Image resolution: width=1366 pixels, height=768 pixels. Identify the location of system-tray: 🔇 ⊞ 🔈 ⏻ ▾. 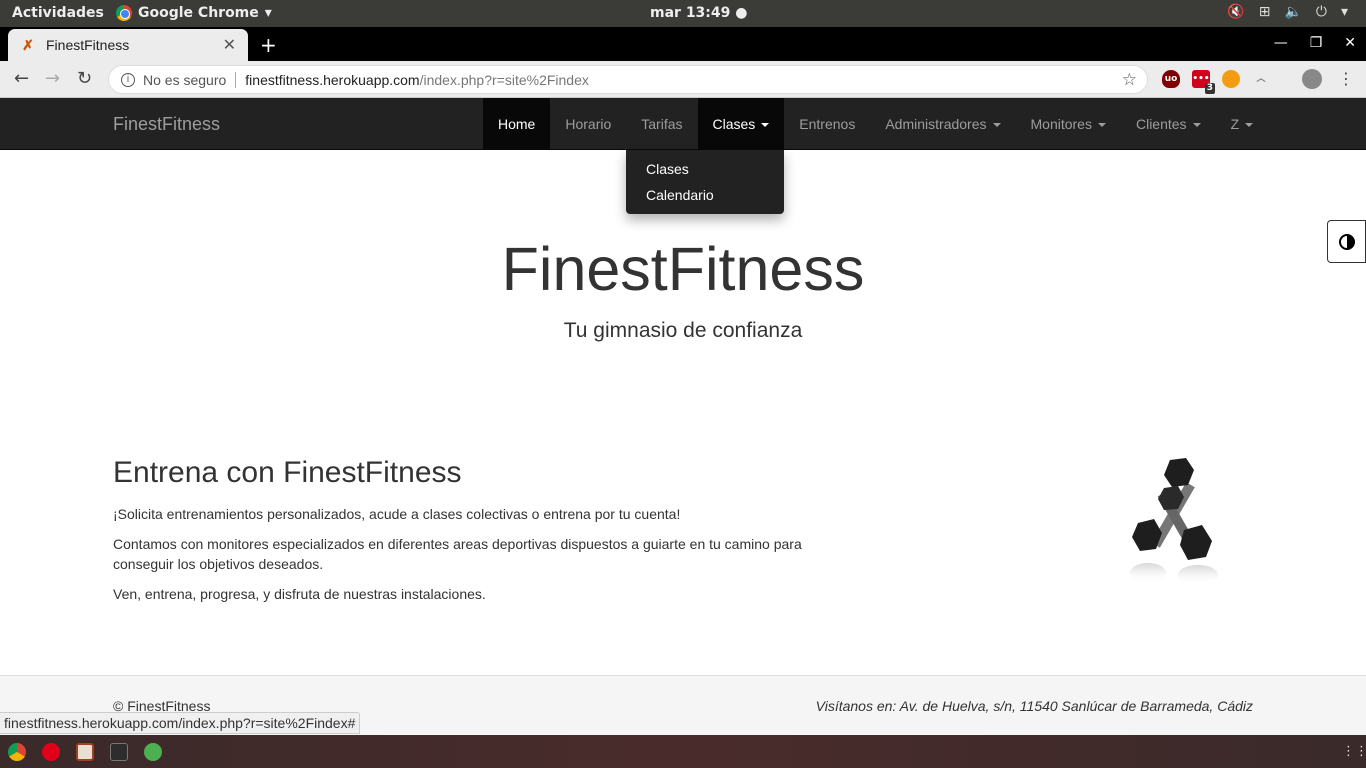
(1287, 12).